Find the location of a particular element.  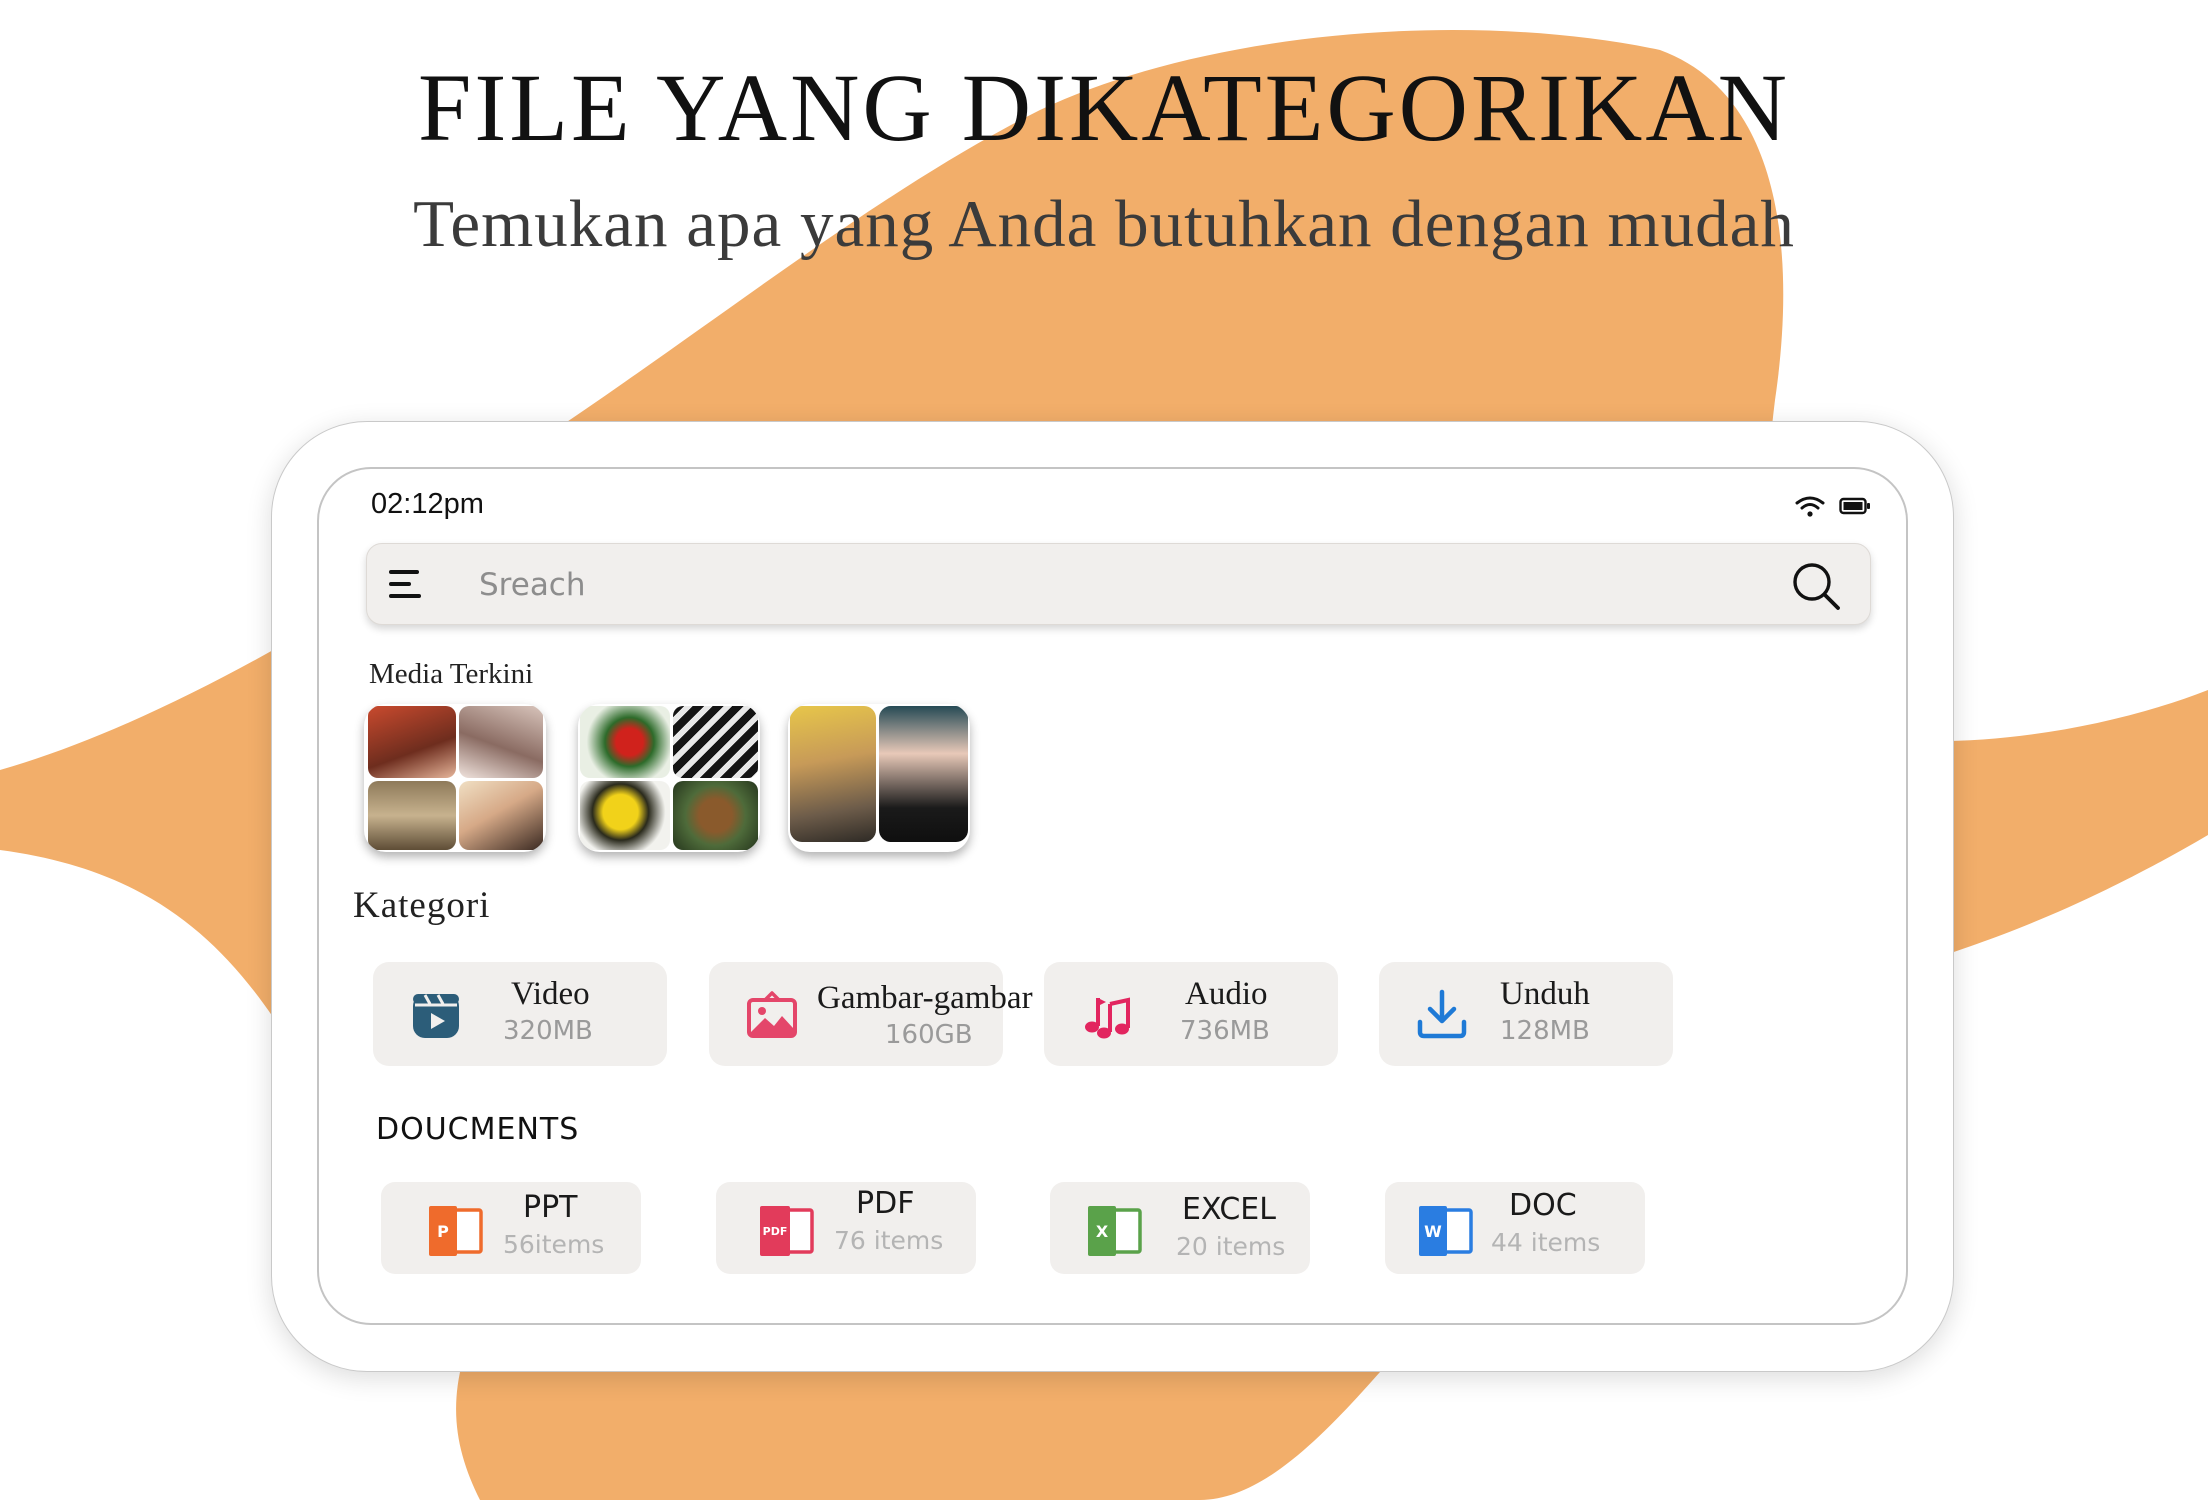

excel-icon: X is located at coordinates (1115, 1231).